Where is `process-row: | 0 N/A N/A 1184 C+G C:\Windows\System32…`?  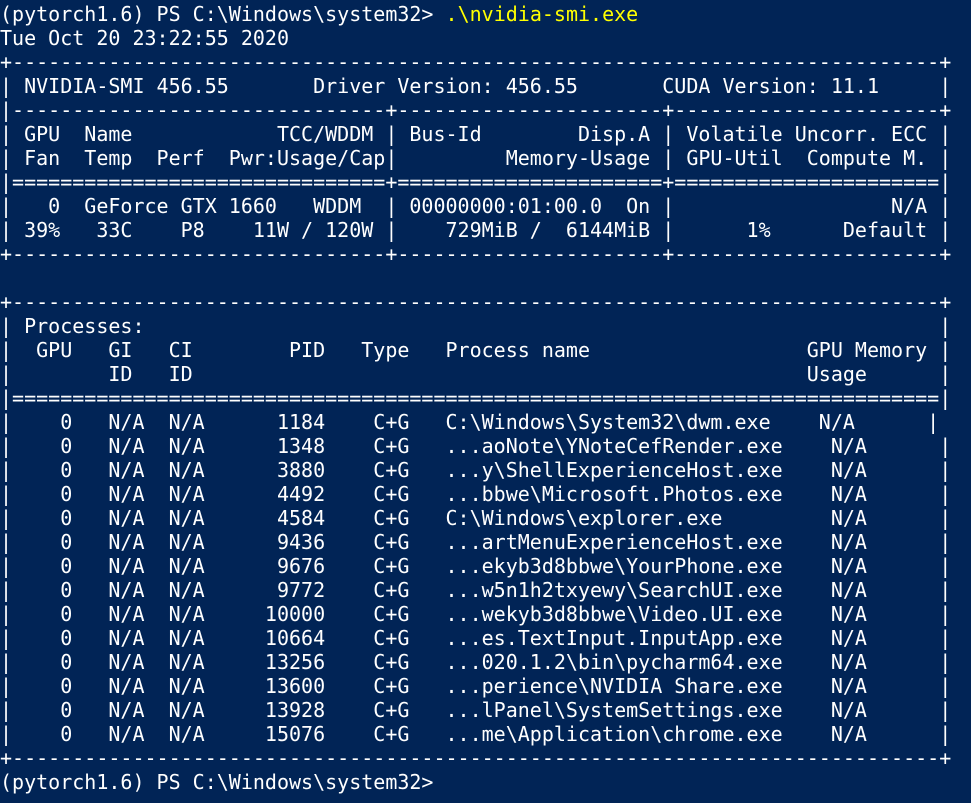
process-row: | 0 N/A N/A 1184 C+G C:\Windows\System32… is located at coordinates (470, 422).